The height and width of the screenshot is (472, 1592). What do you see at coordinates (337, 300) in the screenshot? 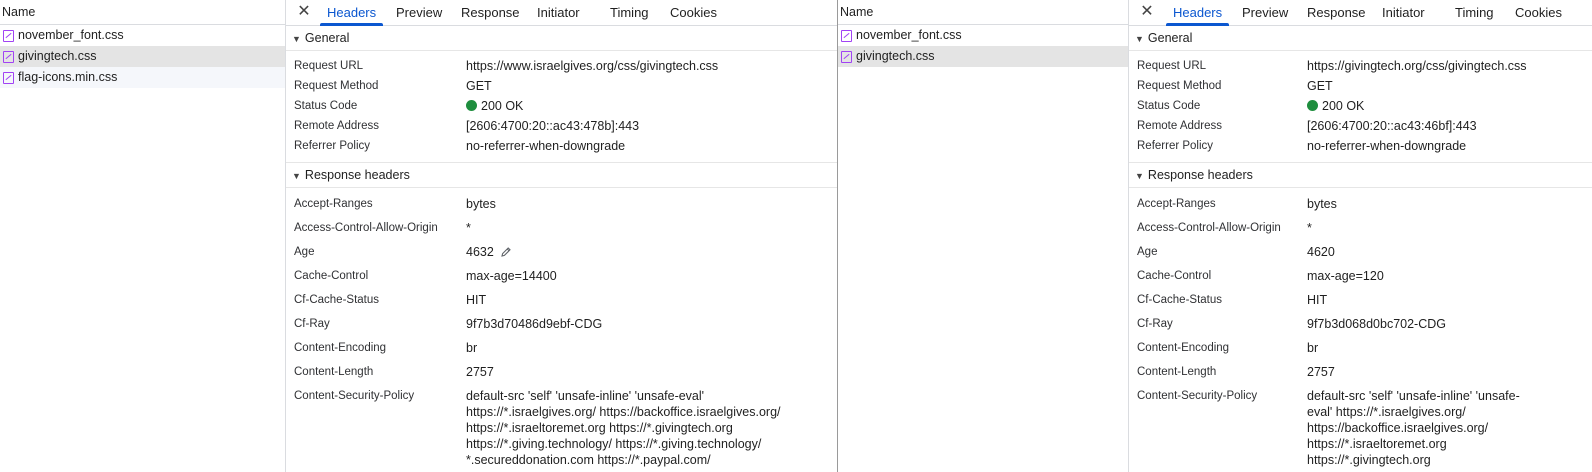
I see `header-name: Cf-Cache-Status` at bounding box center [337, 300].